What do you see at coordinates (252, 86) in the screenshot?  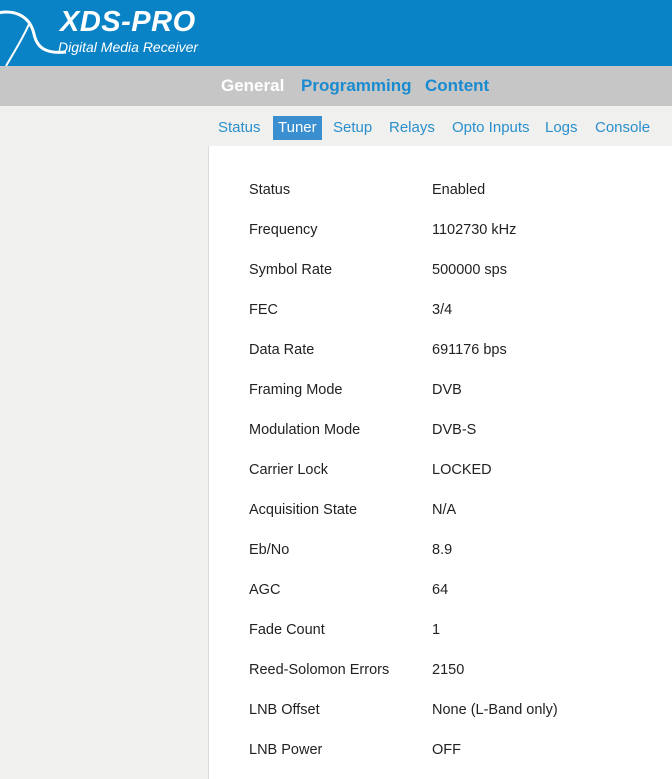 I see `nav-general: General` at bounding box center [252, 86].